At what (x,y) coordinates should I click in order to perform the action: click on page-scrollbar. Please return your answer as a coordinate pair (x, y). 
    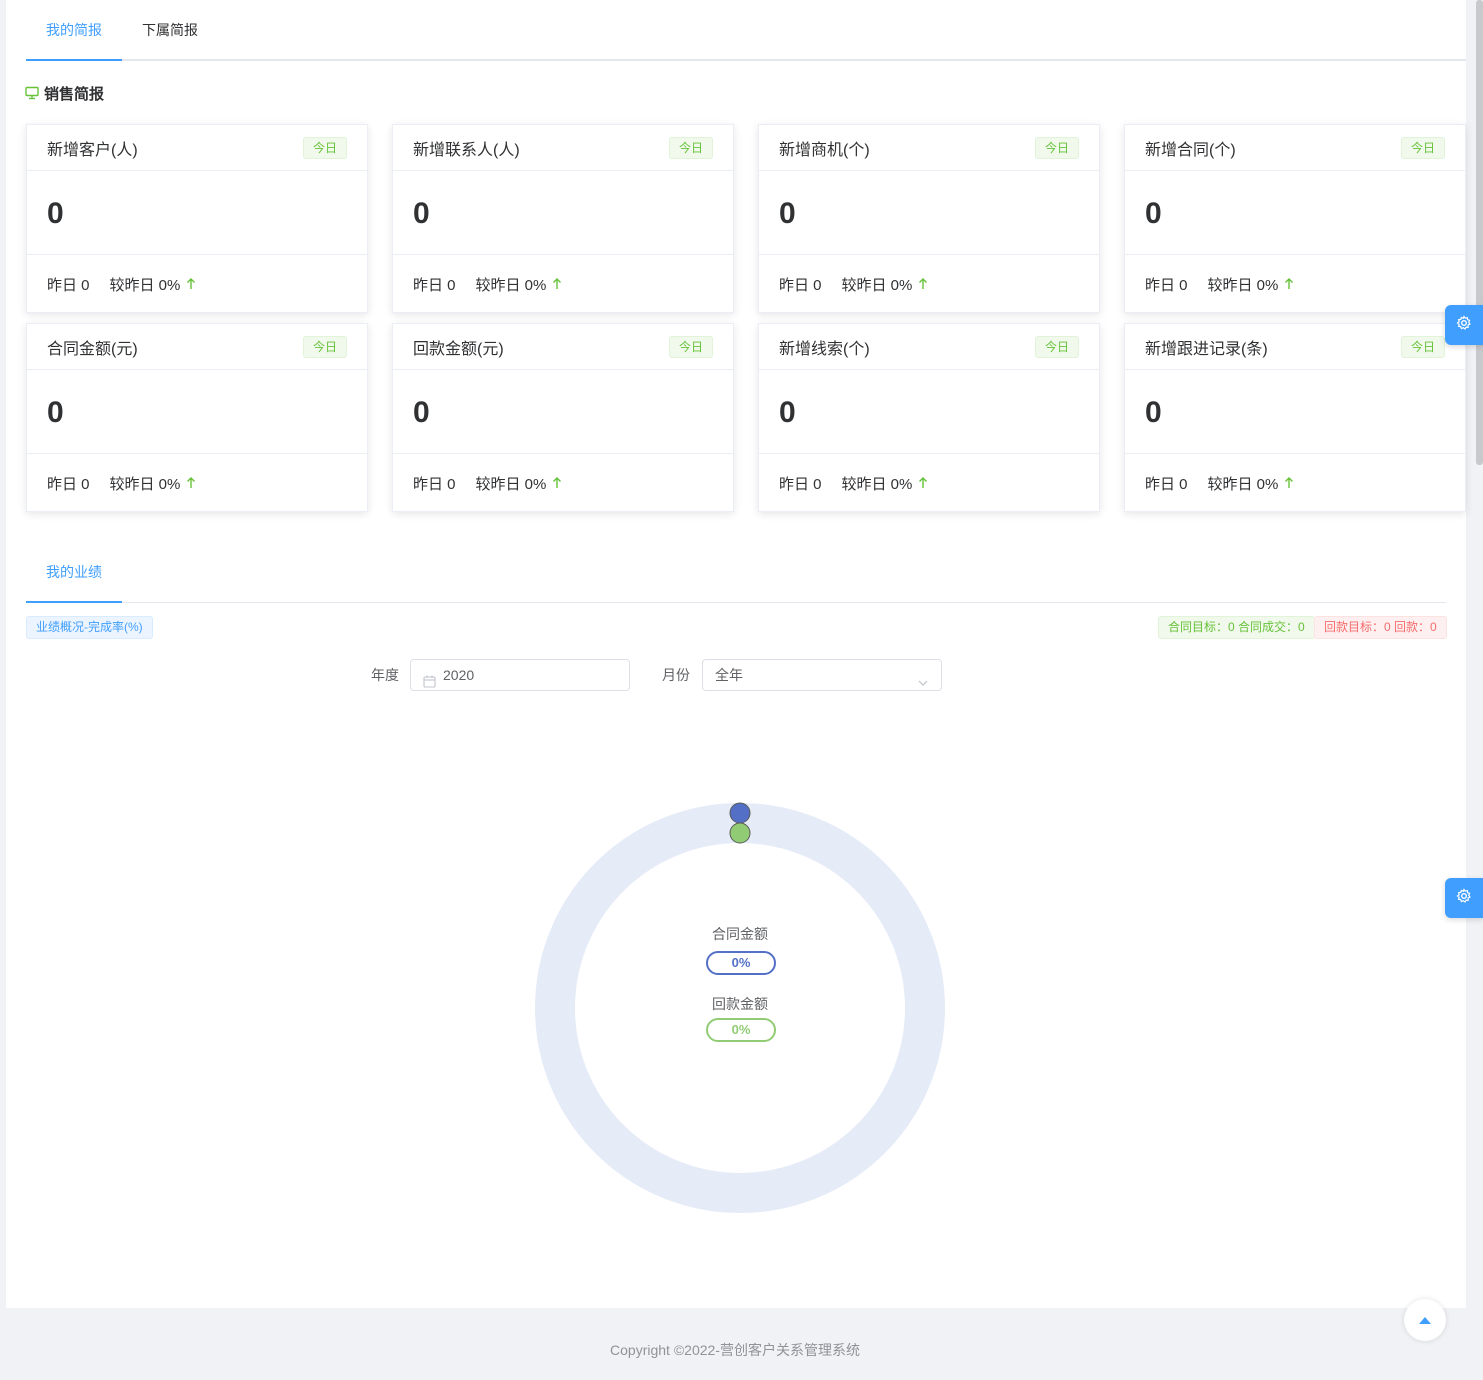
    Looking at the image, I should click on (1479, 232).